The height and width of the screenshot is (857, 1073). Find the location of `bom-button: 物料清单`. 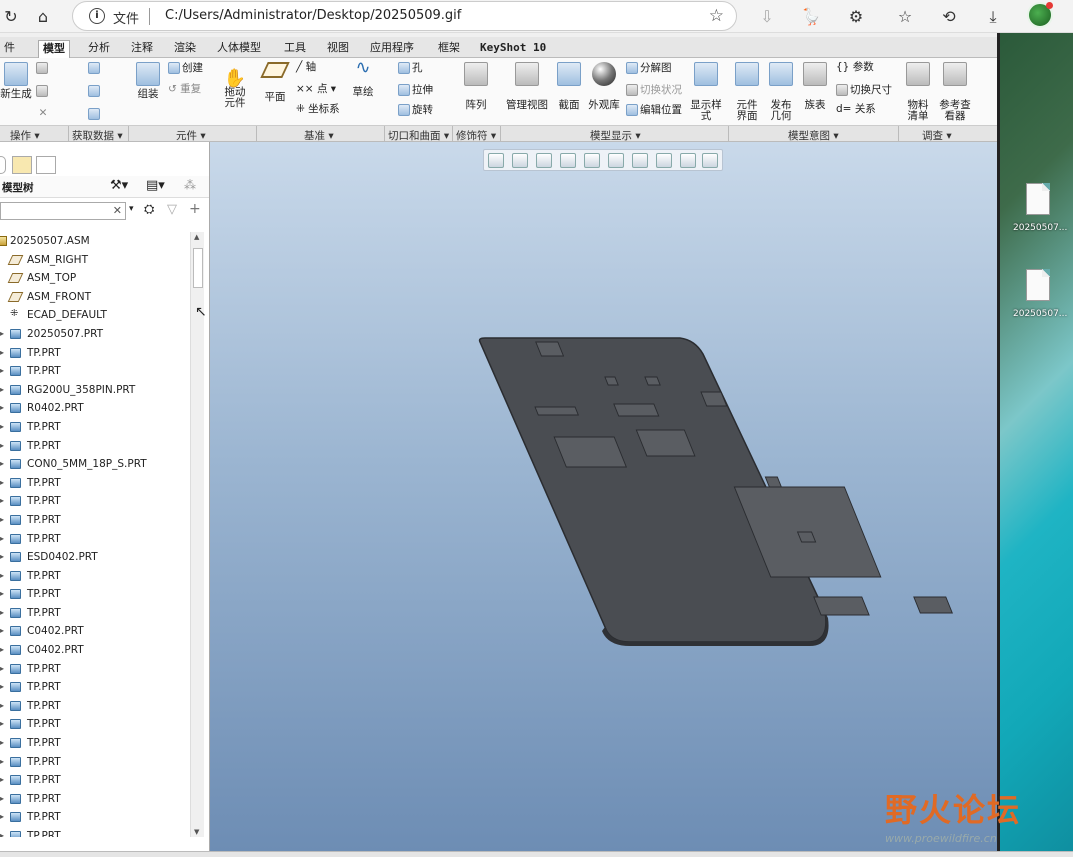

bom-button: 物料清单 is located at coordinates (918, 92).